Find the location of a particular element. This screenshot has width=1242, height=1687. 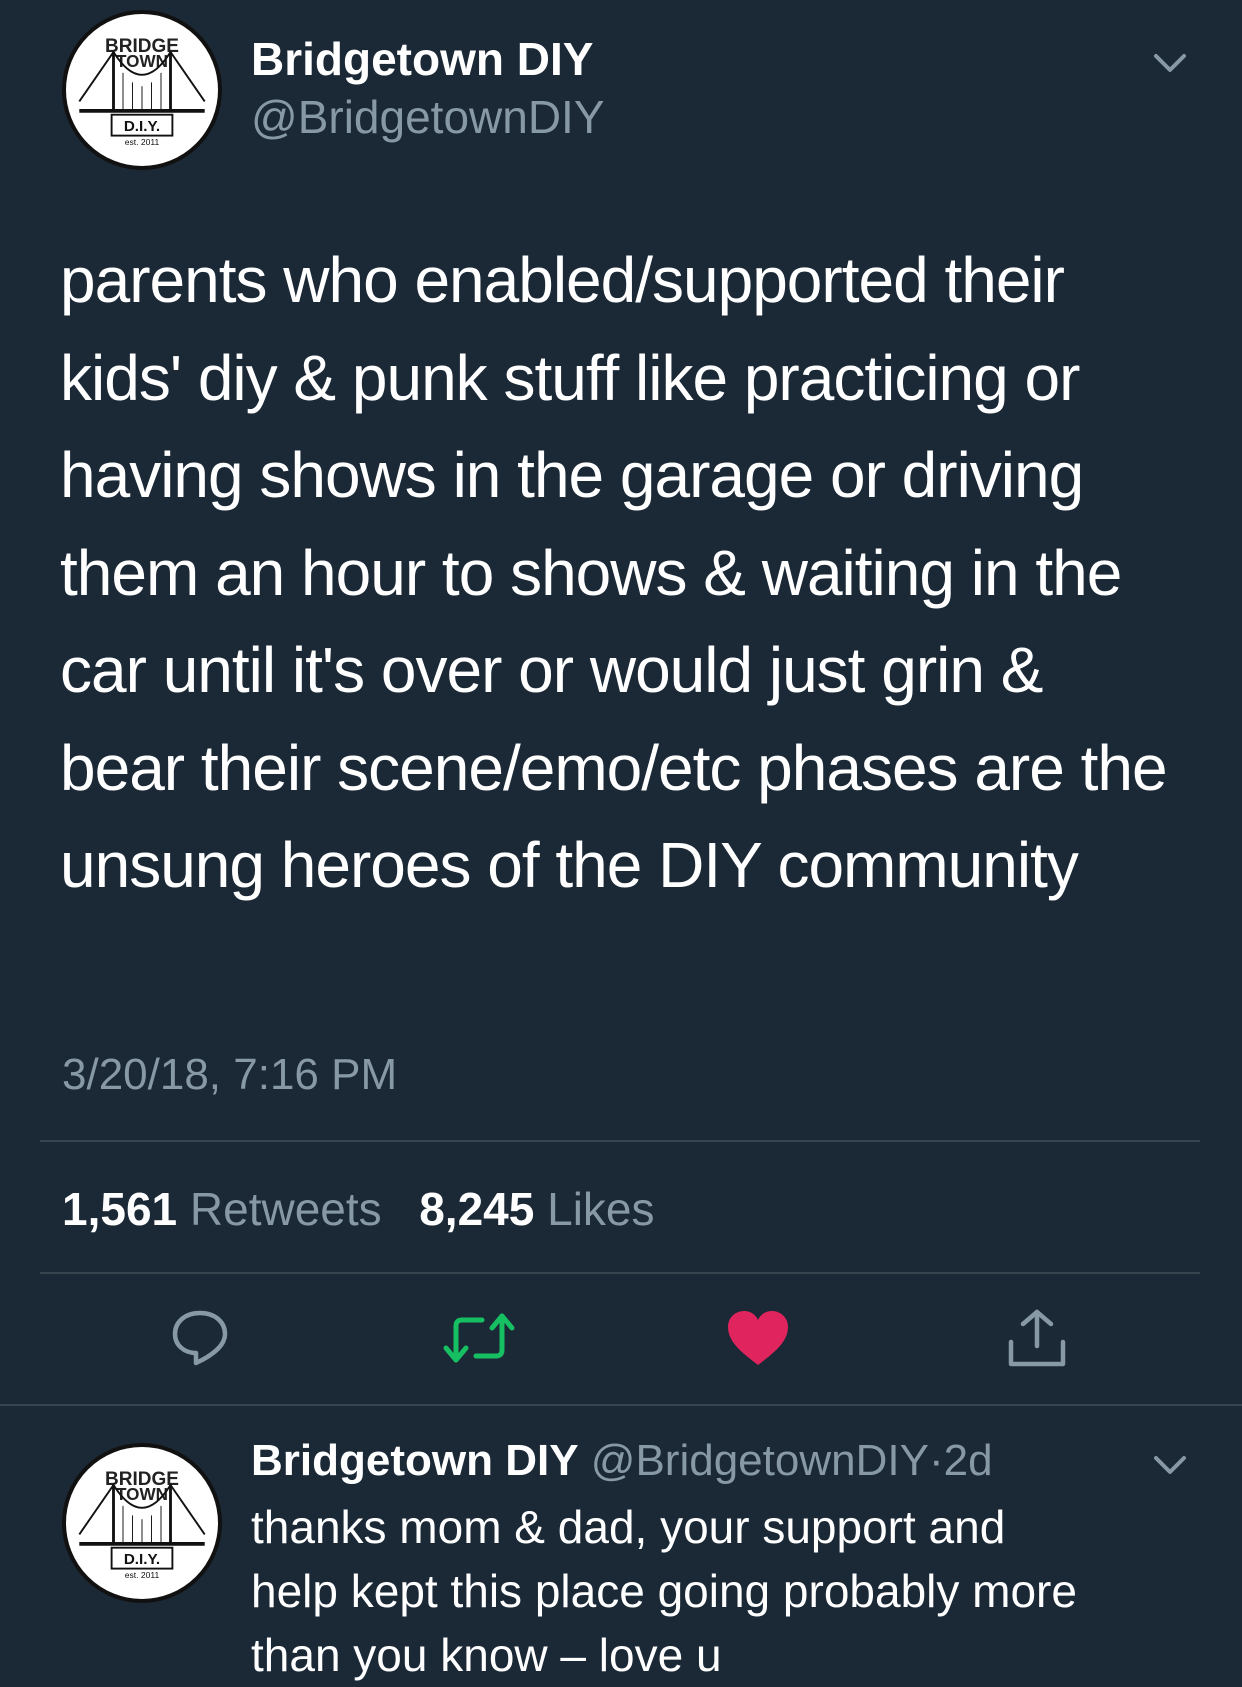

reply-author-avatar: BRIDGE TOWN D.I.Y. est. 2011 is located at coordinates (142, 1523).